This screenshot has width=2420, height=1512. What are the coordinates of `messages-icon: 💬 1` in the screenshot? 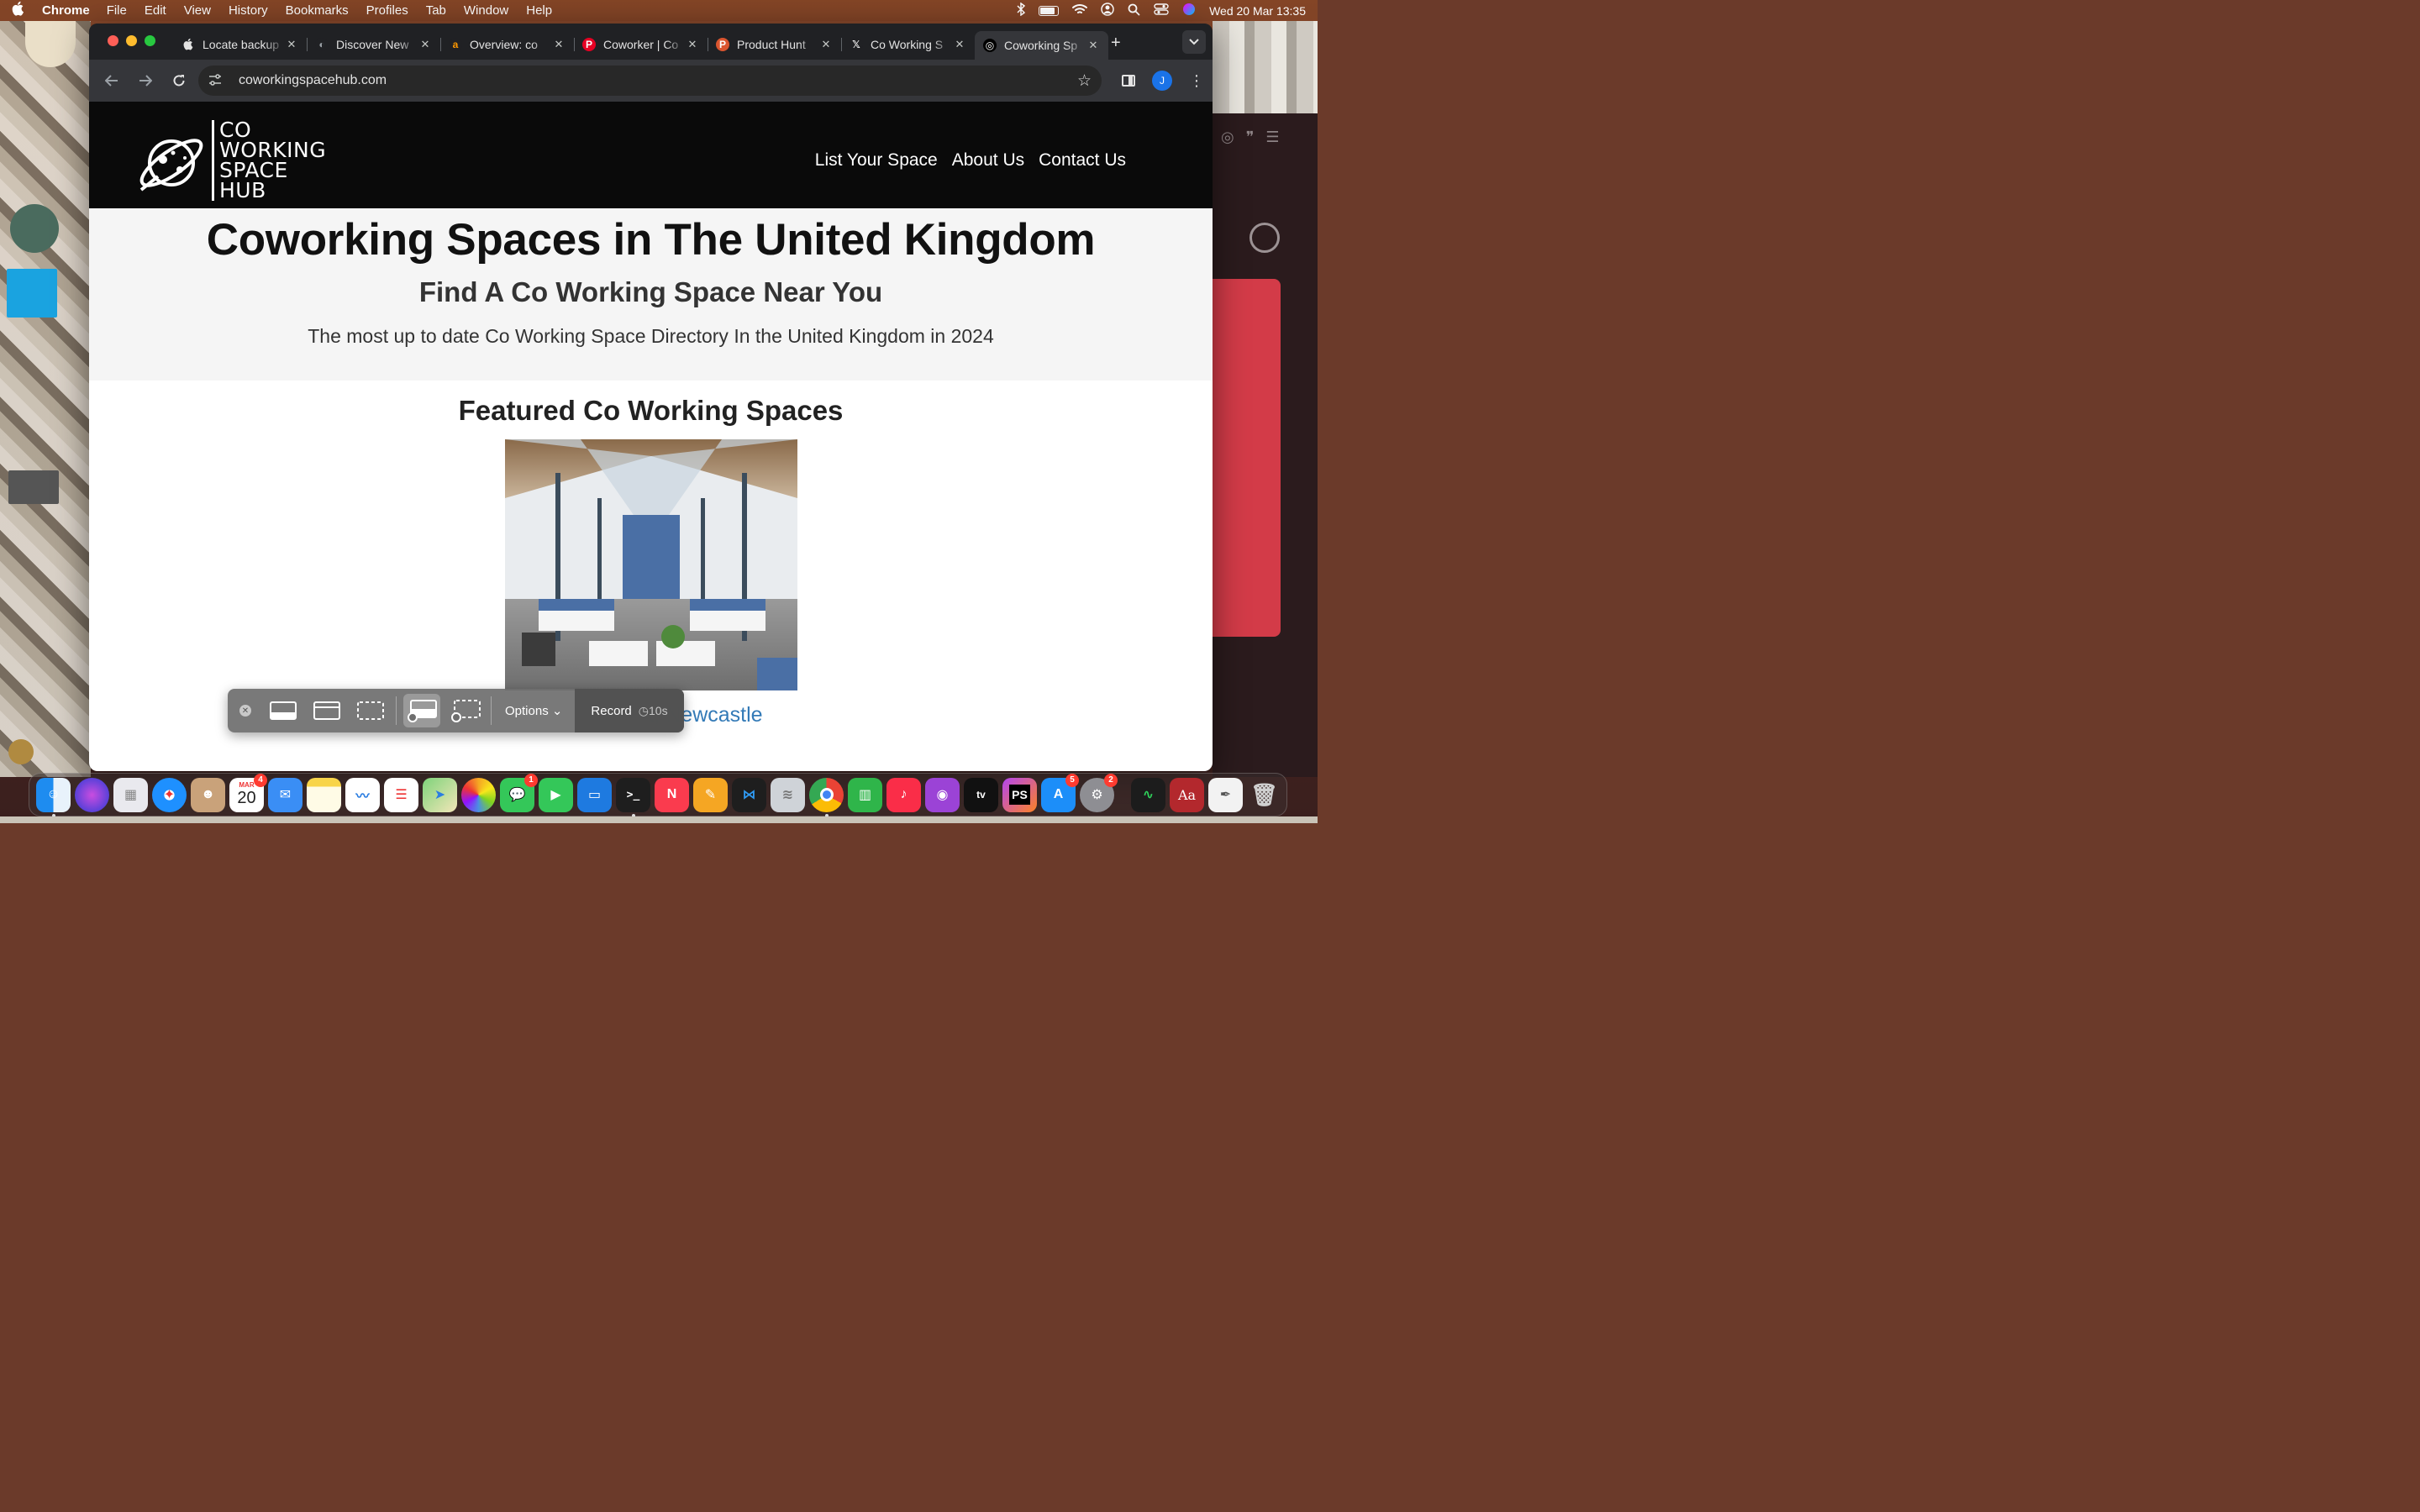 It's located at (519, 792).